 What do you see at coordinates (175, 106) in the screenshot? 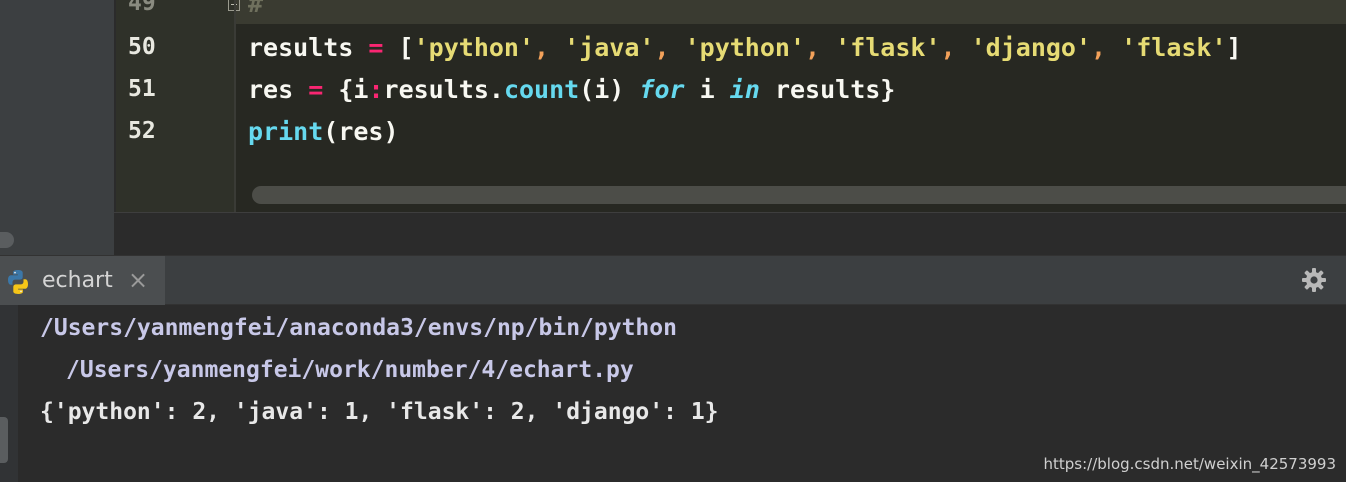
I see `line-number-gutter: 49 50 51 52` at bounding box center [175, 106].